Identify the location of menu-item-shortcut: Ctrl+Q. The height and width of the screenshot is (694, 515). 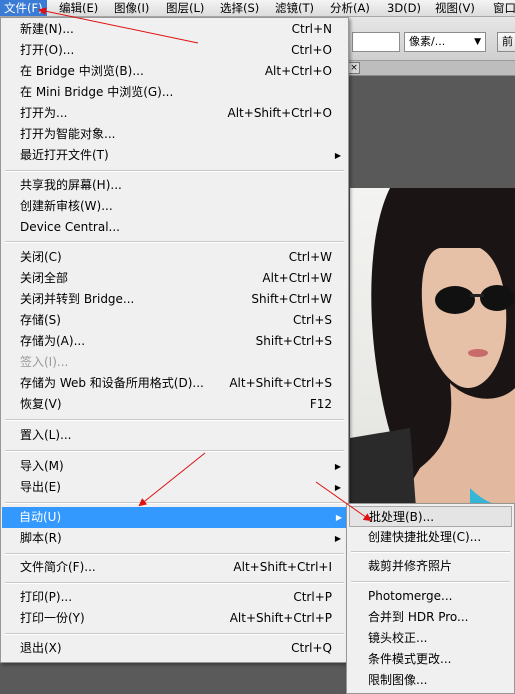
(311, 648).